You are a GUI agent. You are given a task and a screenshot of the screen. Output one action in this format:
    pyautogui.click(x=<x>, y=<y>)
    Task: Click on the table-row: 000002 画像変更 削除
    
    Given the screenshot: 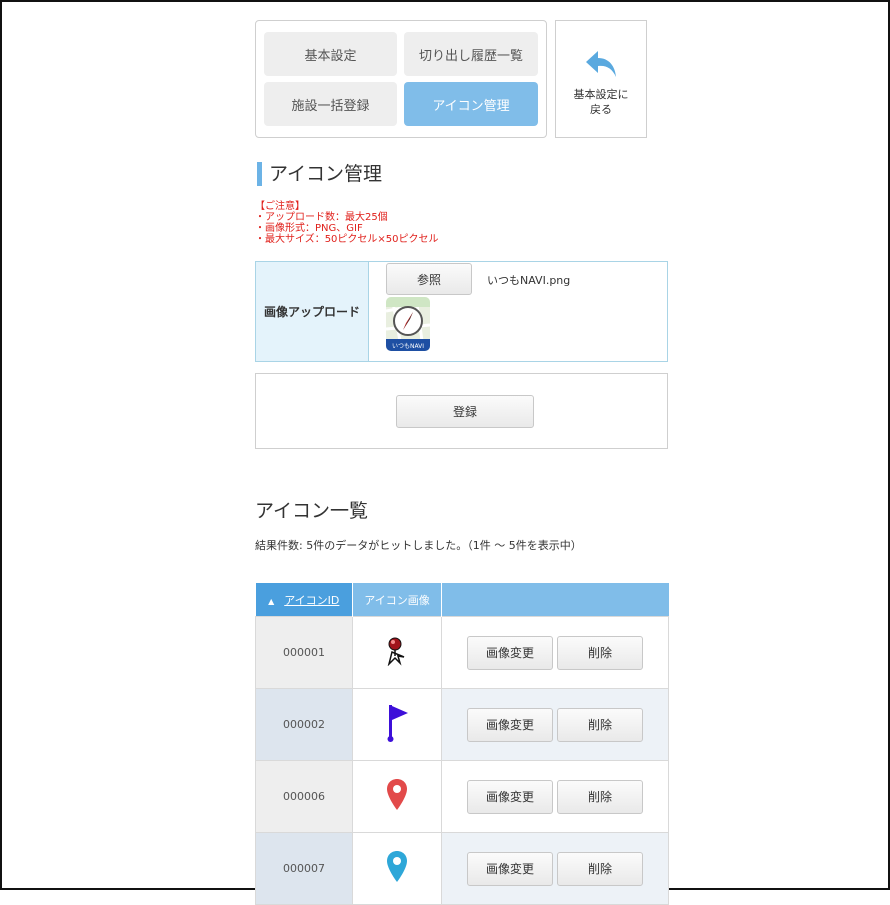 What is the action you would take?
    pyautogui.click(x=462, y=724)
    